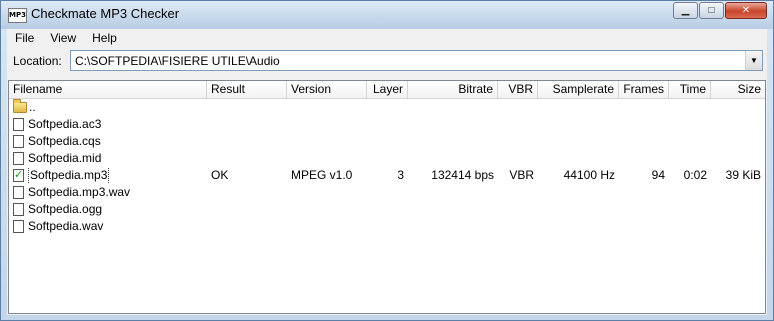 The width and height of the screenshot is (774, 321). I want to click on filename-cell: Softpedia.mid, so click(108, 158).